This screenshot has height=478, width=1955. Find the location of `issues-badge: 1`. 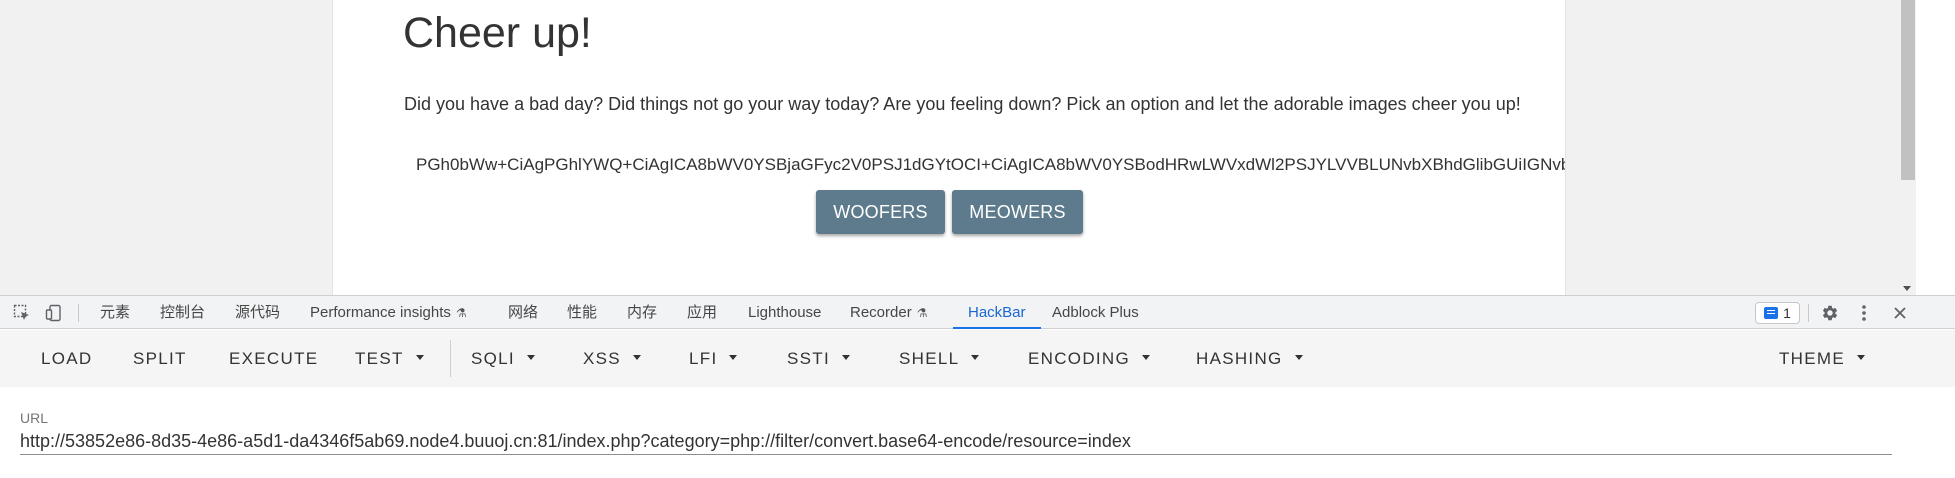

issues-badge: 1 is located at coordinates (1777, 313).